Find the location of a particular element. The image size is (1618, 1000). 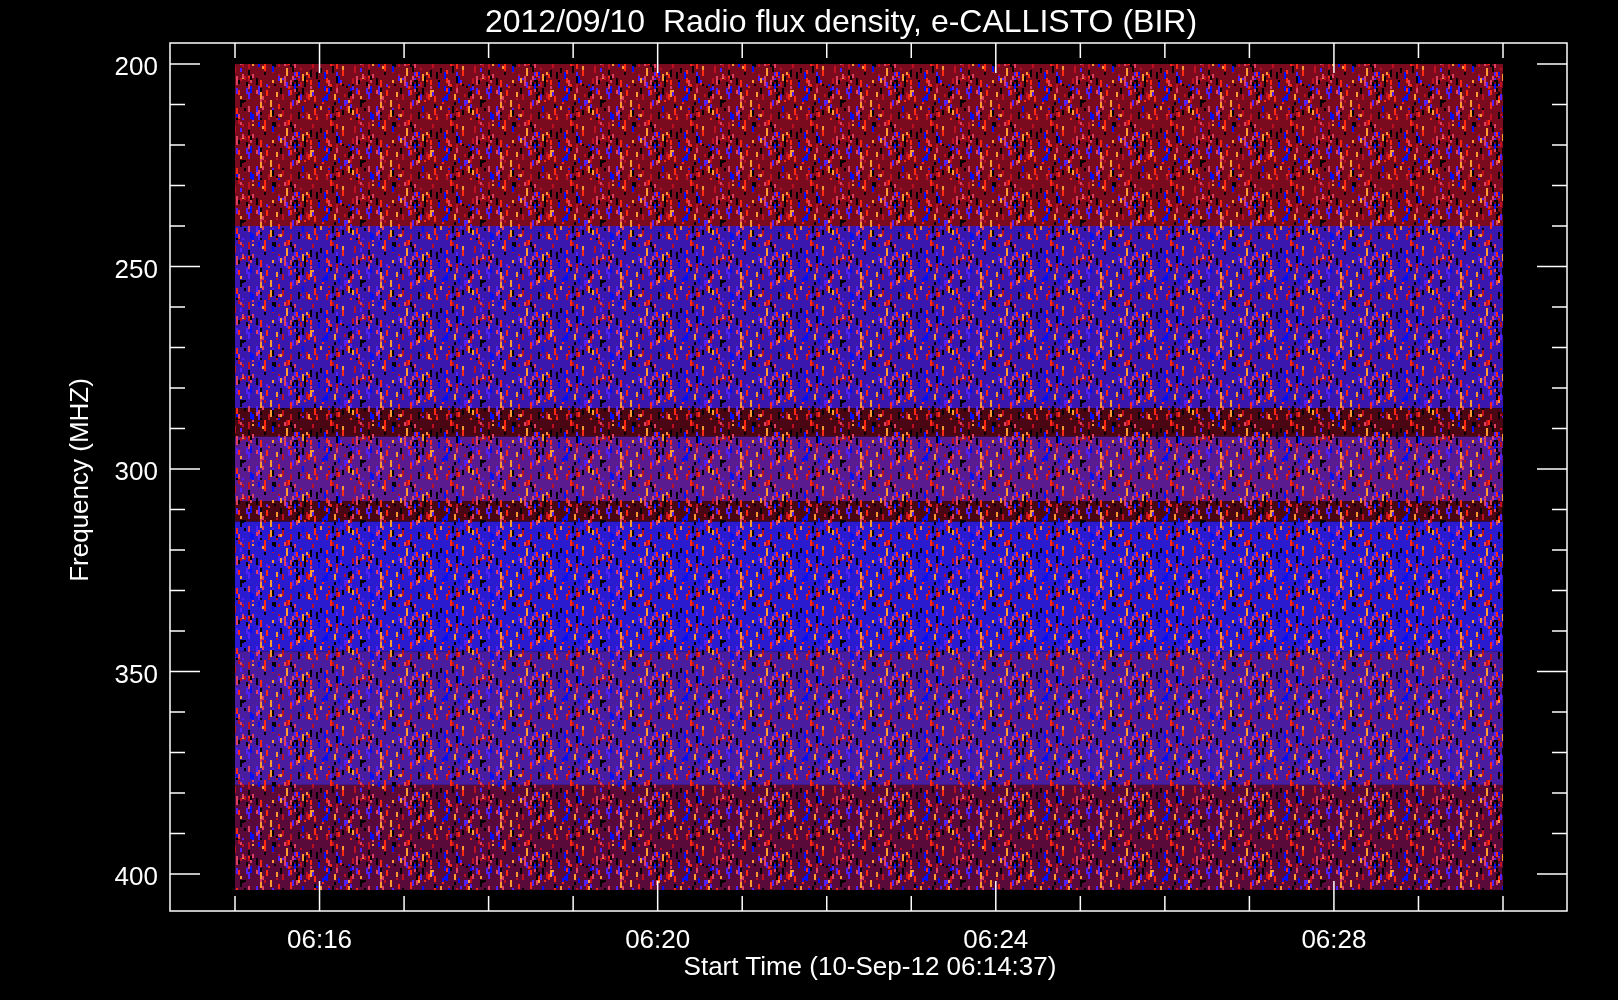

chart-title: 2012/09/10 Radio flux density, e-CALLISTO (BIR) is located at coordinates (841, 21).